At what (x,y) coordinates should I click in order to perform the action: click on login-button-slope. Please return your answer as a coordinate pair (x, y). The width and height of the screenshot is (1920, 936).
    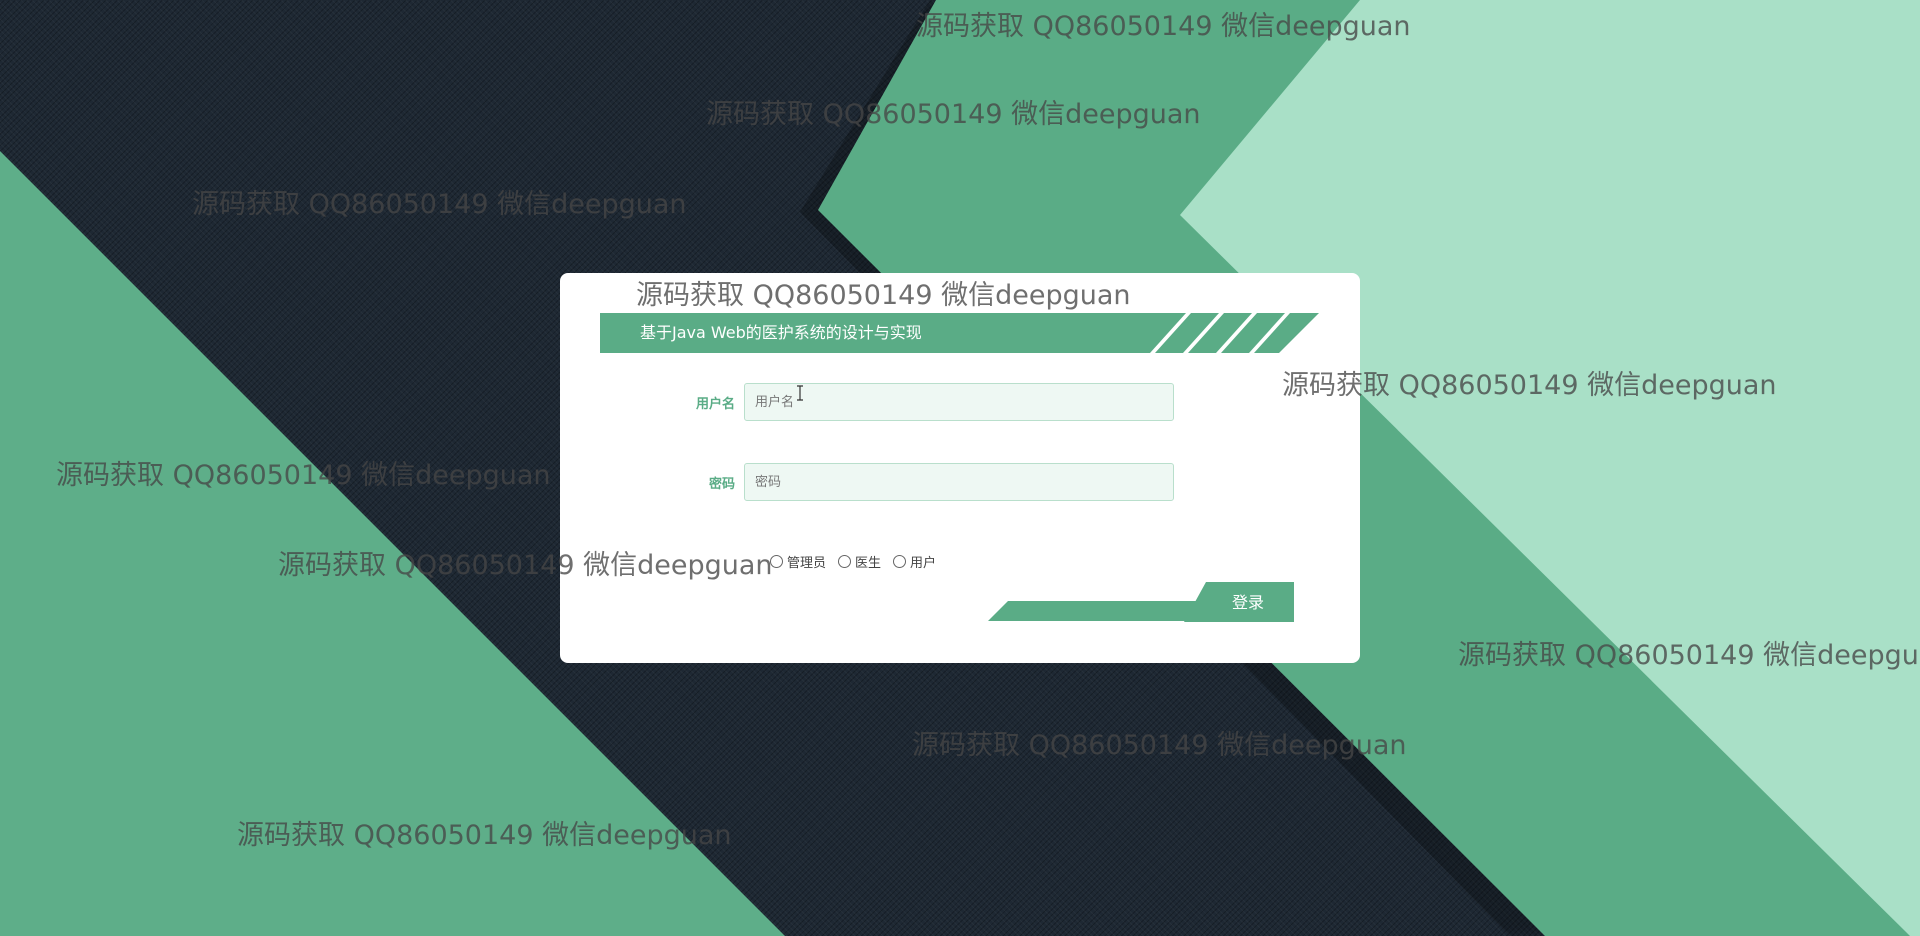
    Looking at the image, I should click on (1103, 611).